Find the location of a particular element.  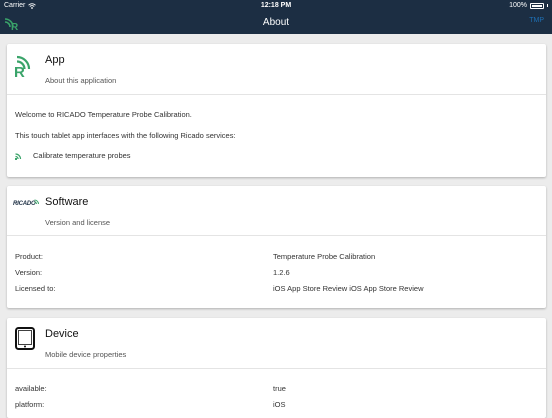

status-time: 12:18 PM is located at coordinates (276, 5).